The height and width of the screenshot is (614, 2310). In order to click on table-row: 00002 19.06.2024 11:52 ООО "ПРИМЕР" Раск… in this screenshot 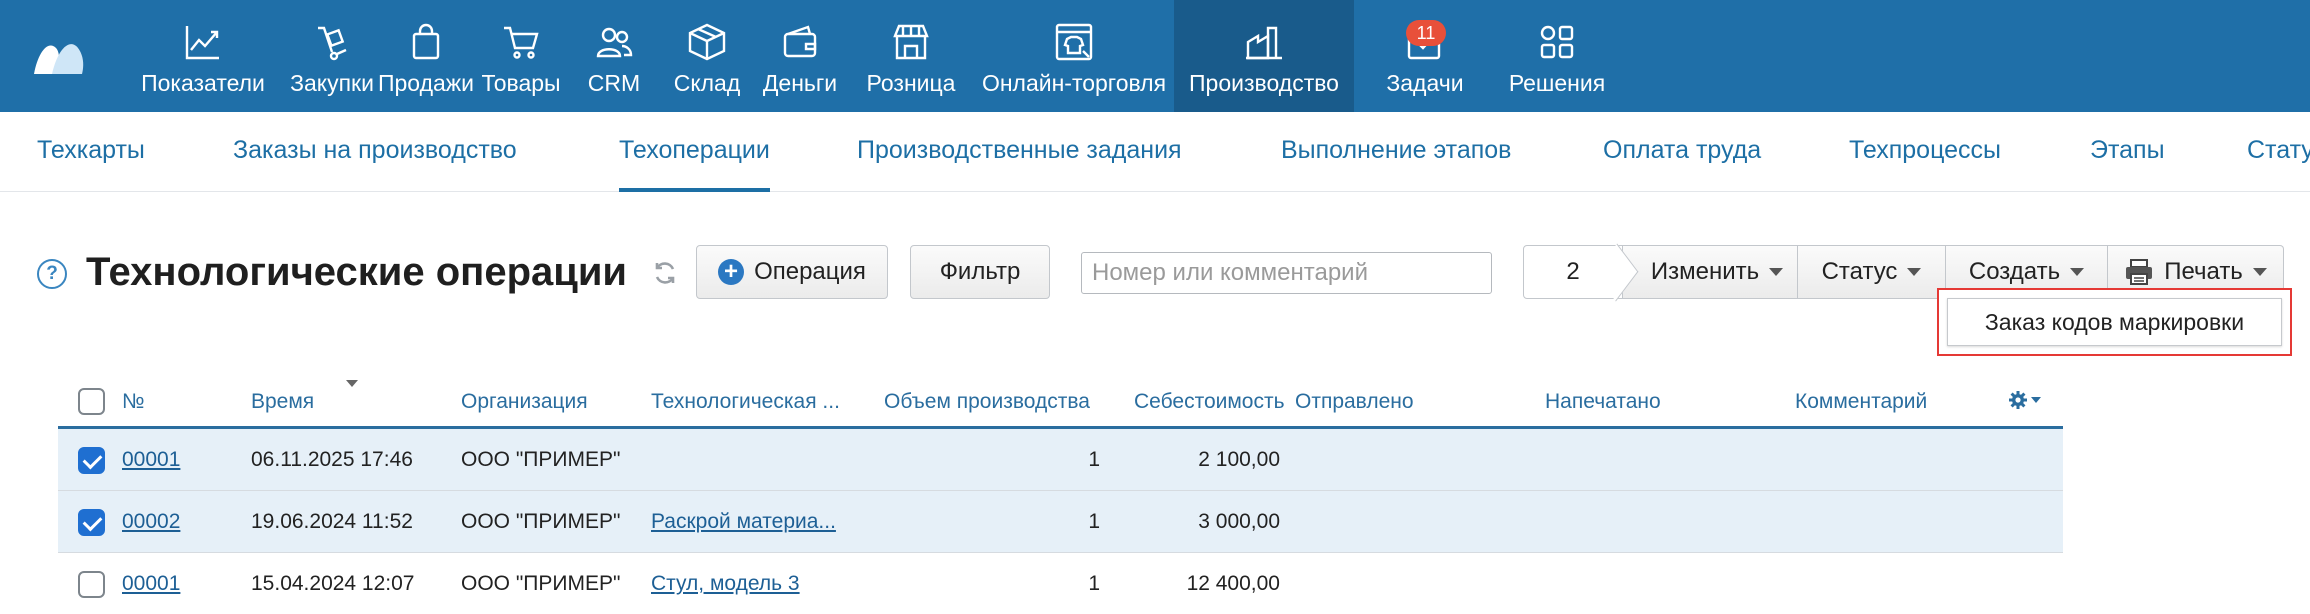, I will do `click(1060, 522)`.